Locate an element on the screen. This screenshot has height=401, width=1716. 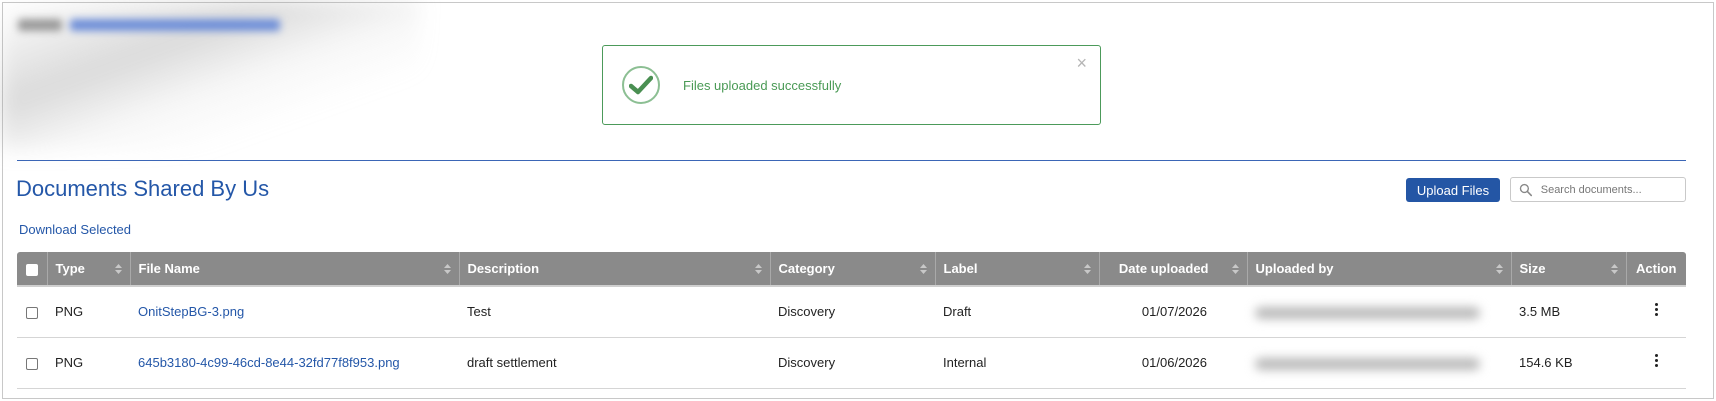
column-header-size: Size is located at coordinates (1569, 269).